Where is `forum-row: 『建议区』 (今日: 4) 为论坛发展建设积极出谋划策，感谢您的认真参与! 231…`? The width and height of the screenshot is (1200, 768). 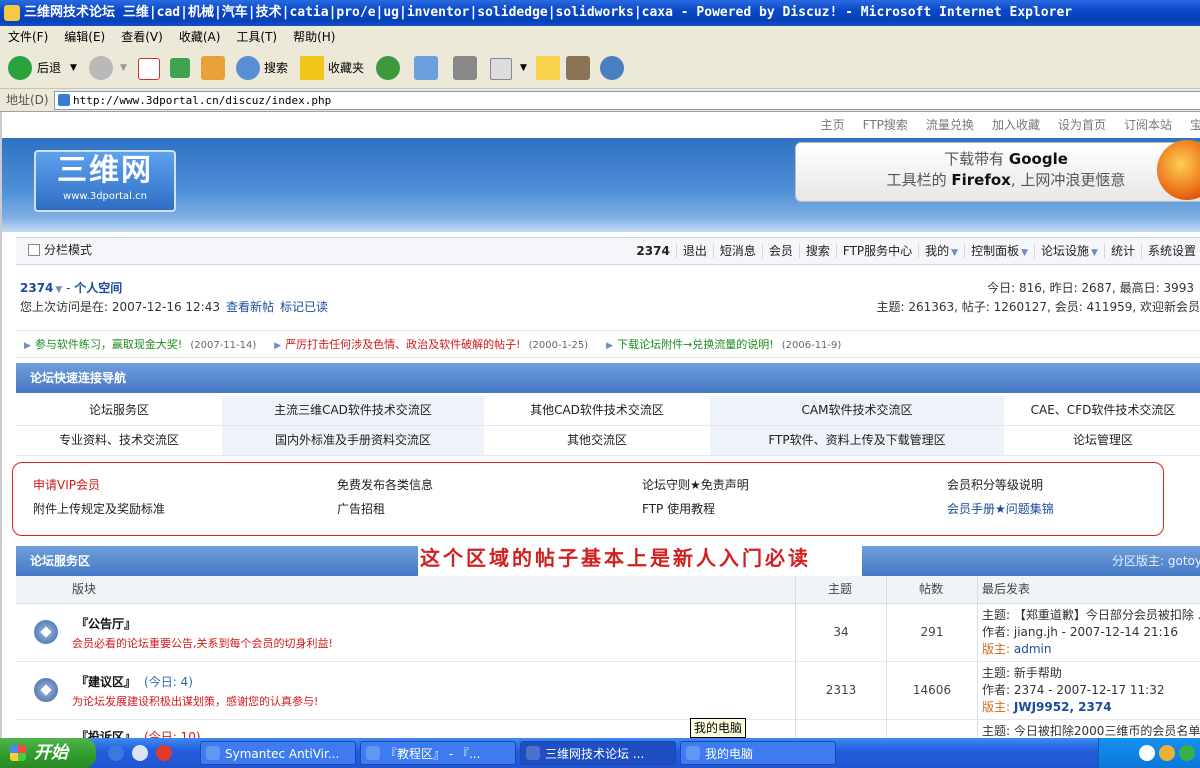 forum-row: 『建议区』 (今日: 4) 为论坛发展建设积极出谋划策，感谢您的认真参与! 231… is located at coordinates (608, 691).